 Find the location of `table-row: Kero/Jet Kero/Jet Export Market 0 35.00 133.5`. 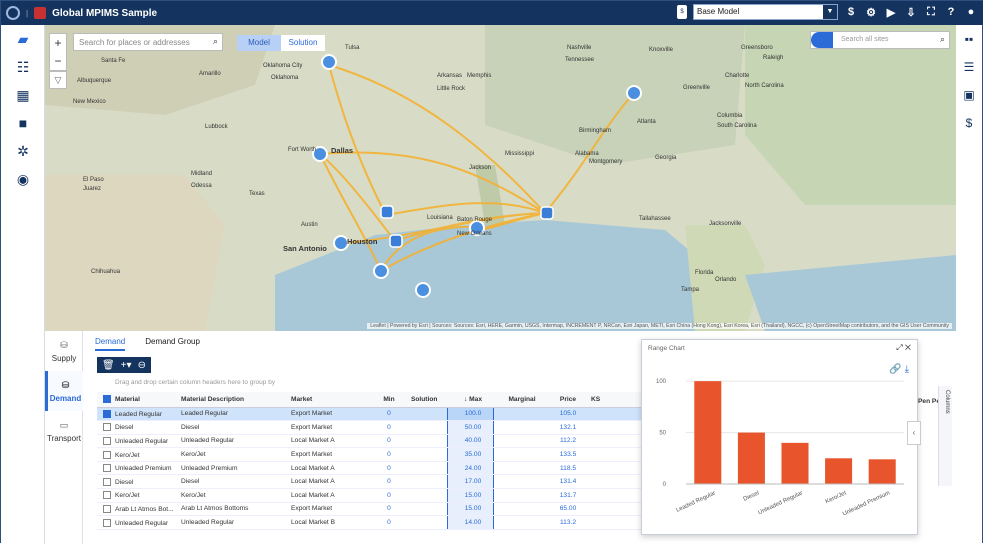

table-row: Kero/Jet Kero/Jet Export Market 0 35.00 133.5 is located at coordinates (397, 454).